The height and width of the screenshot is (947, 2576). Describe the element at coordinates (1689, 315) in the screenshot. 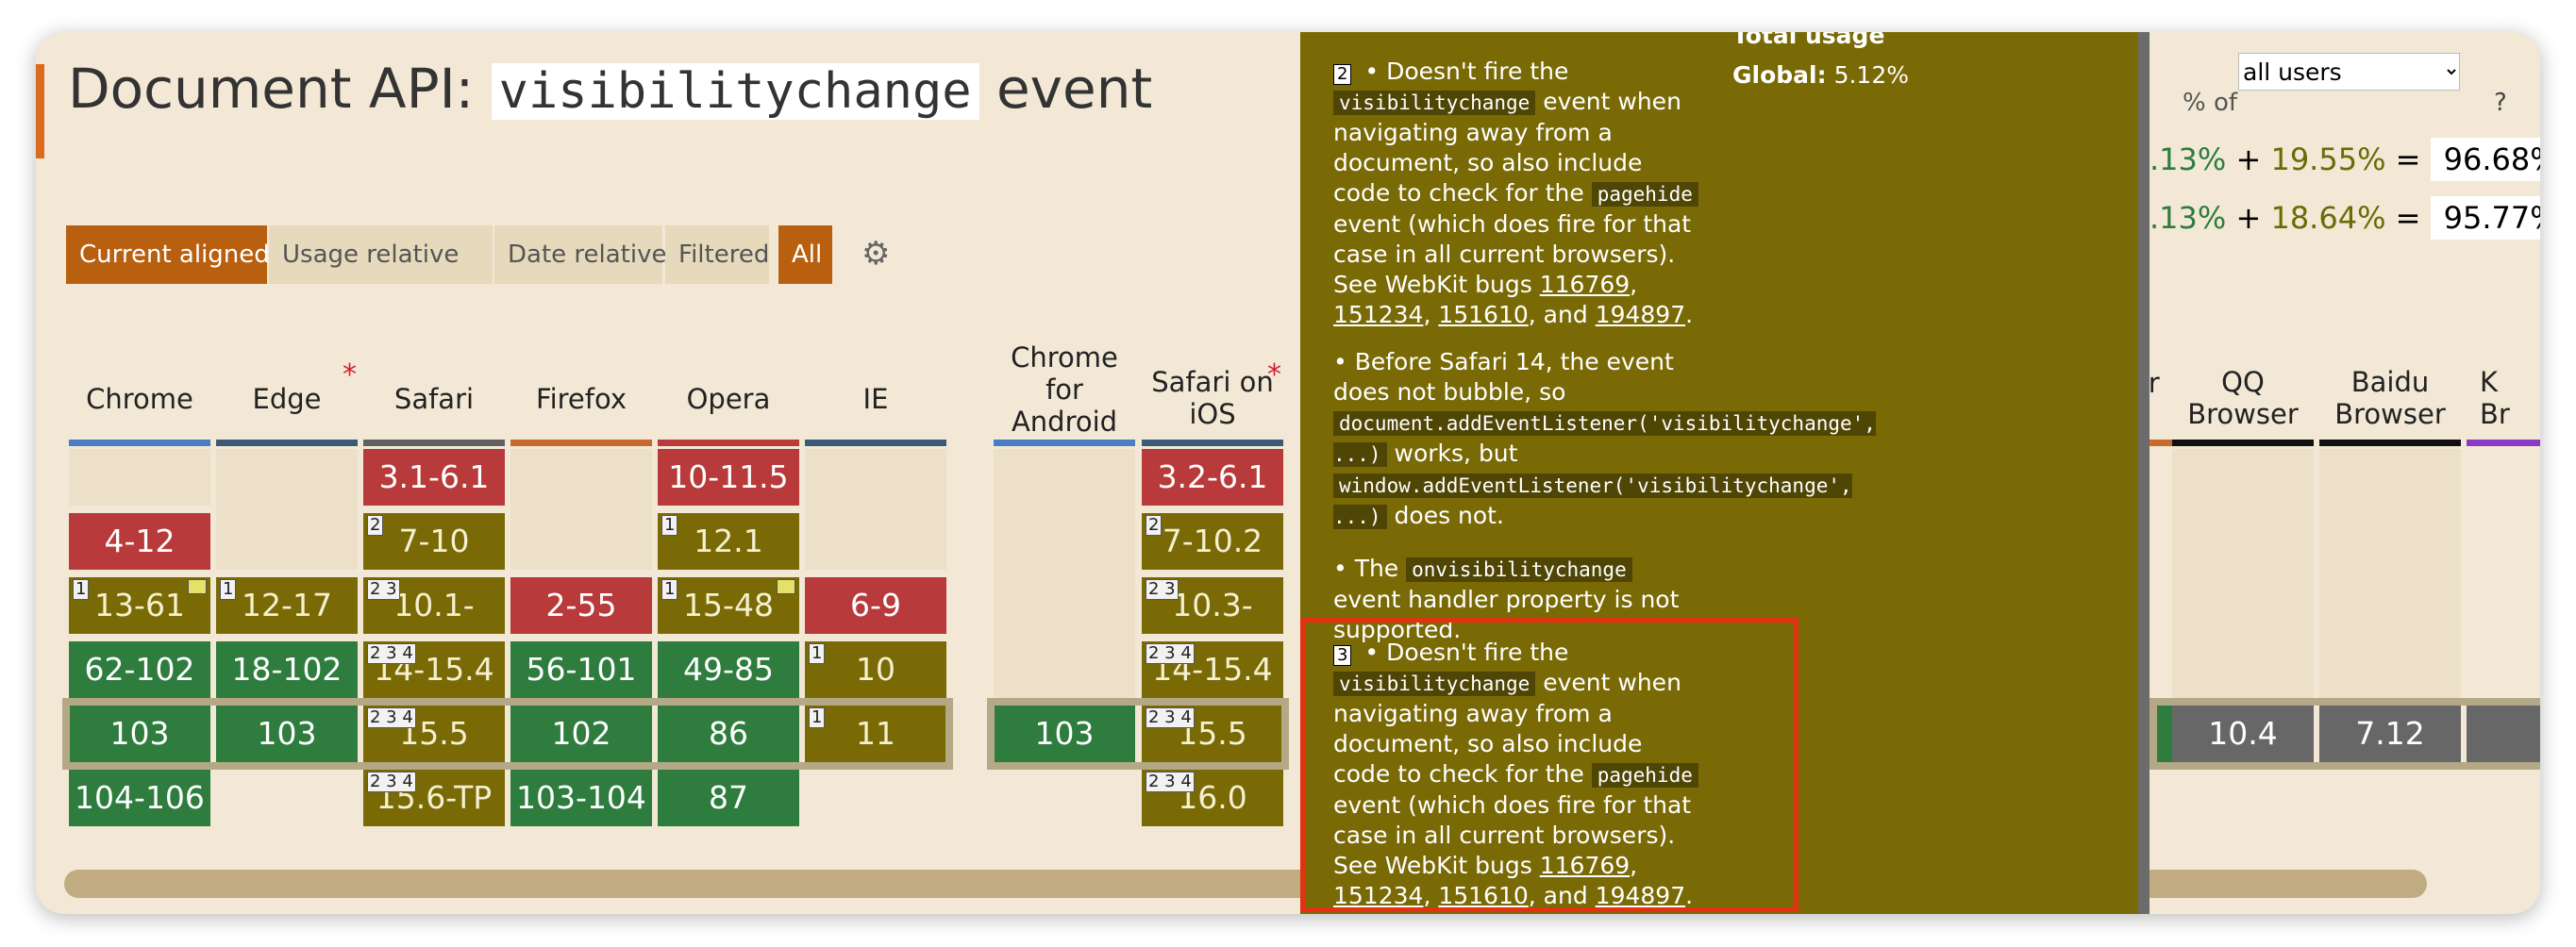

I see `note-text: .` at that location.